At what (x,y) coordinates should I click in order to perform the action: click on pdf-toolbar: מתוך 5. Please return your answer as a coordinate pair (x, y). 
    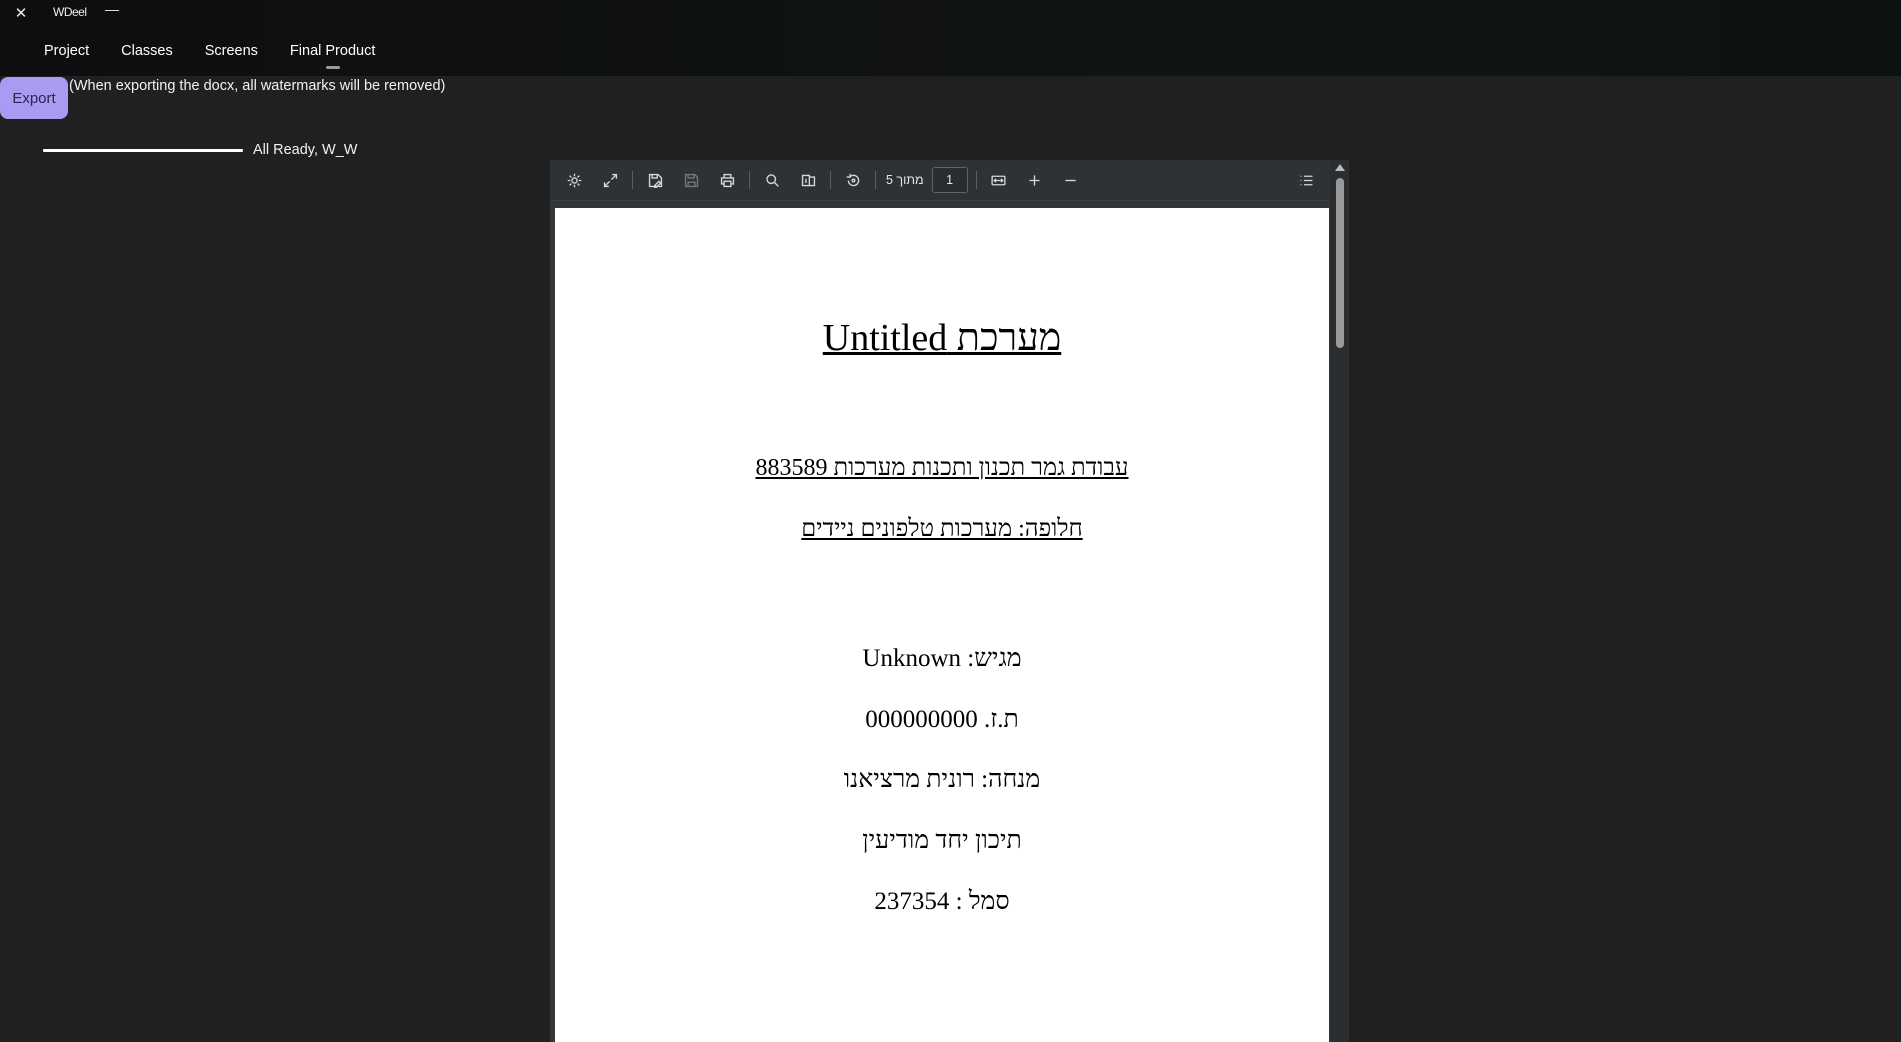
    Looking at the image, I should click on (940, 180).